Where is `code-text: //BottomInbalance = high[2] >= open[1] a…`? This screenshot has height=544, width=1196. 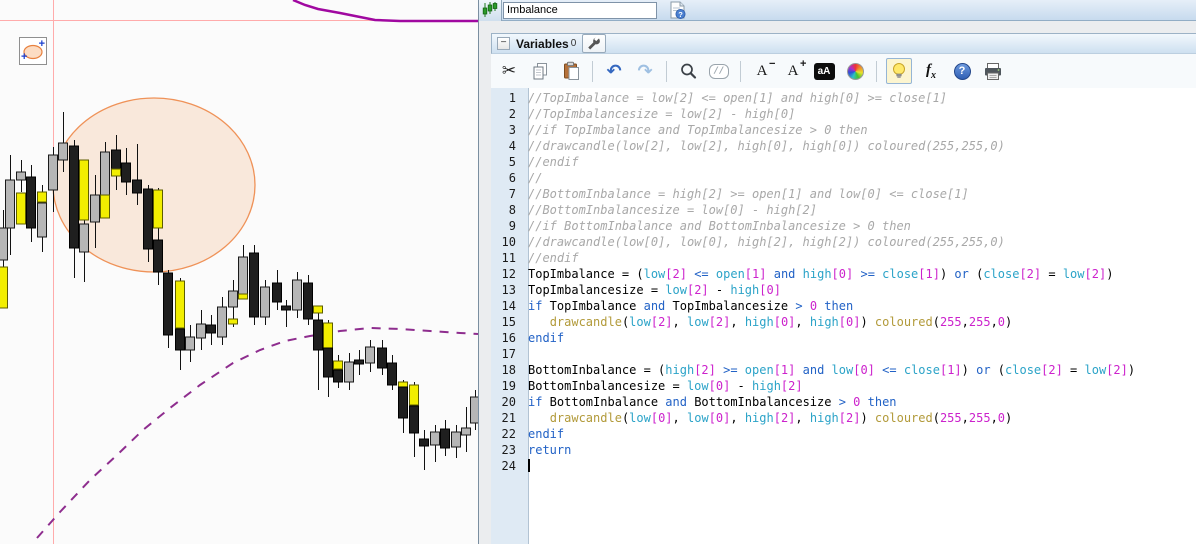 code-text: //BottomInbalance = high[2] >= open[1] a… is located at coordinates (748, 194).